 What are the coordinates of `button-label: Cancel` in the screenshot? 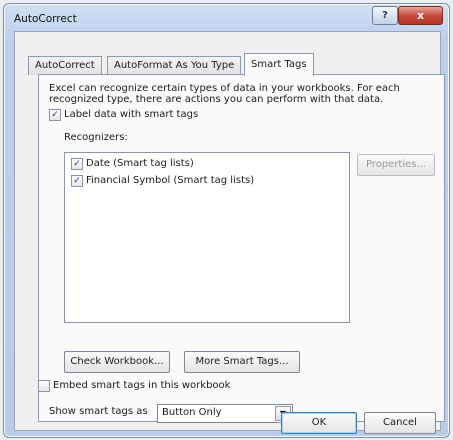 It's located at (400, 422).